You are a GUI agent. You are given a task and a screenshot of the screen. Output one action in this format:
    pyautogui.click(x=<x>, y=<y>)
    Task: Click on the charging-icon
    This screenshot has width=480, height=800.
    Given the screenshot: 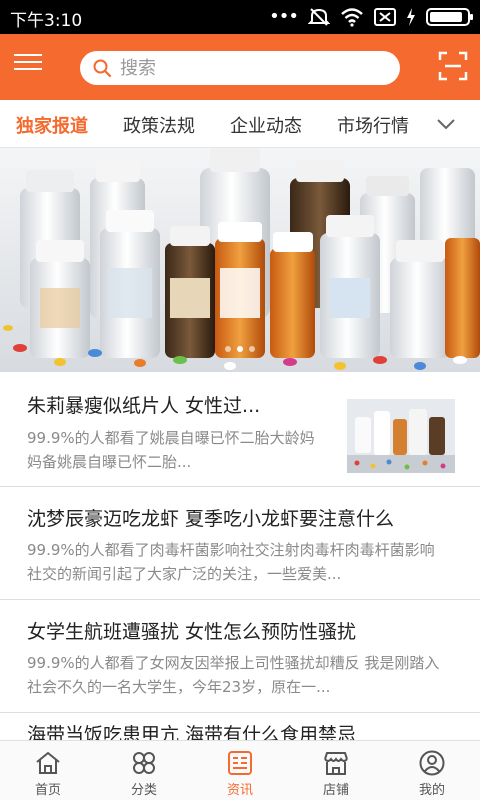 What is the action you would take?
    pyautogui.click(x=411, y=17)
    